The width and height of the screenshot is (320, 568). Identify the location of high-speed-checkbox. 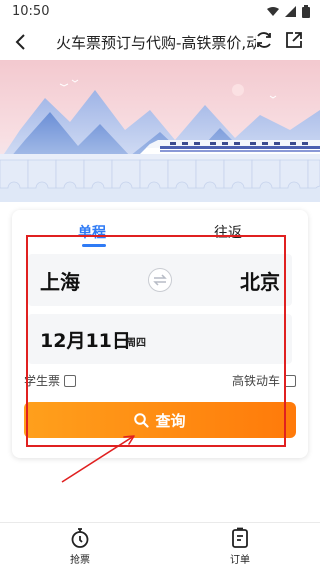
(290, 380).